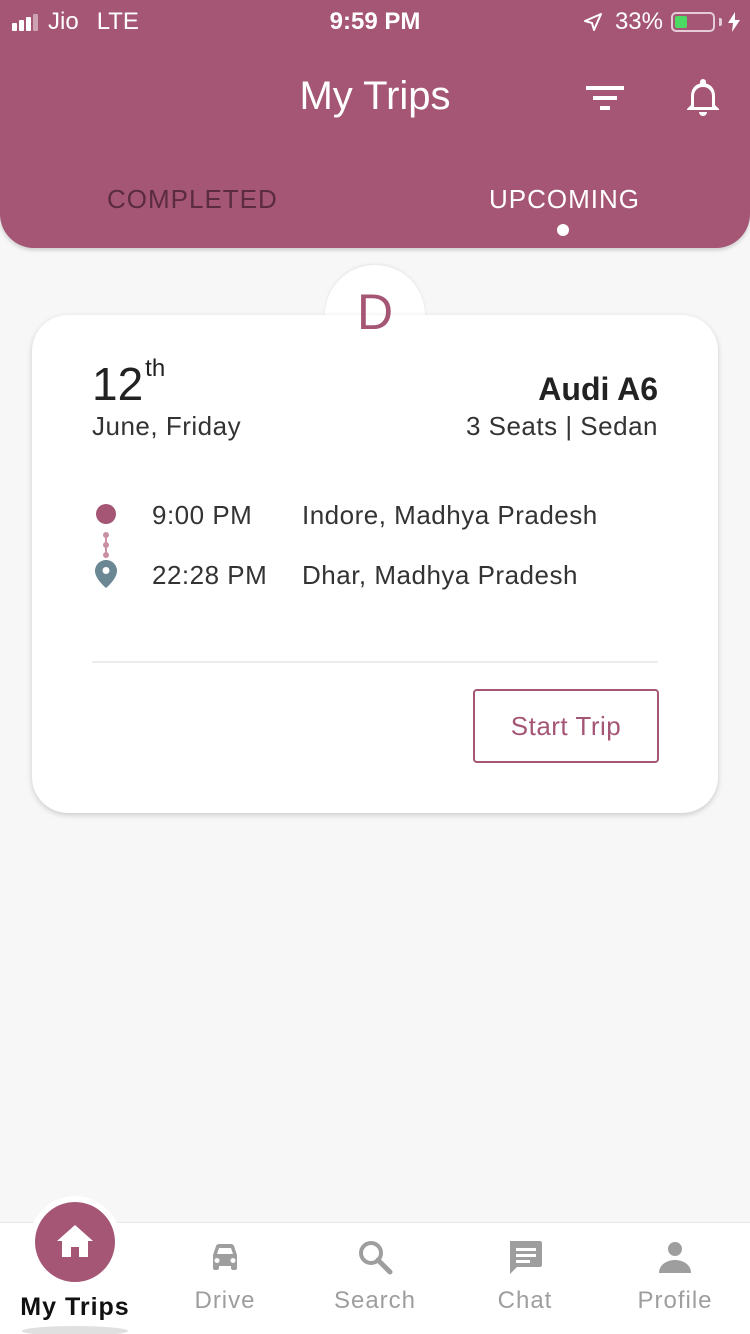 Image resolution: width=750 pixels, height=1334 pixels. I want to click on status-right: 33%, so click(661, 22).